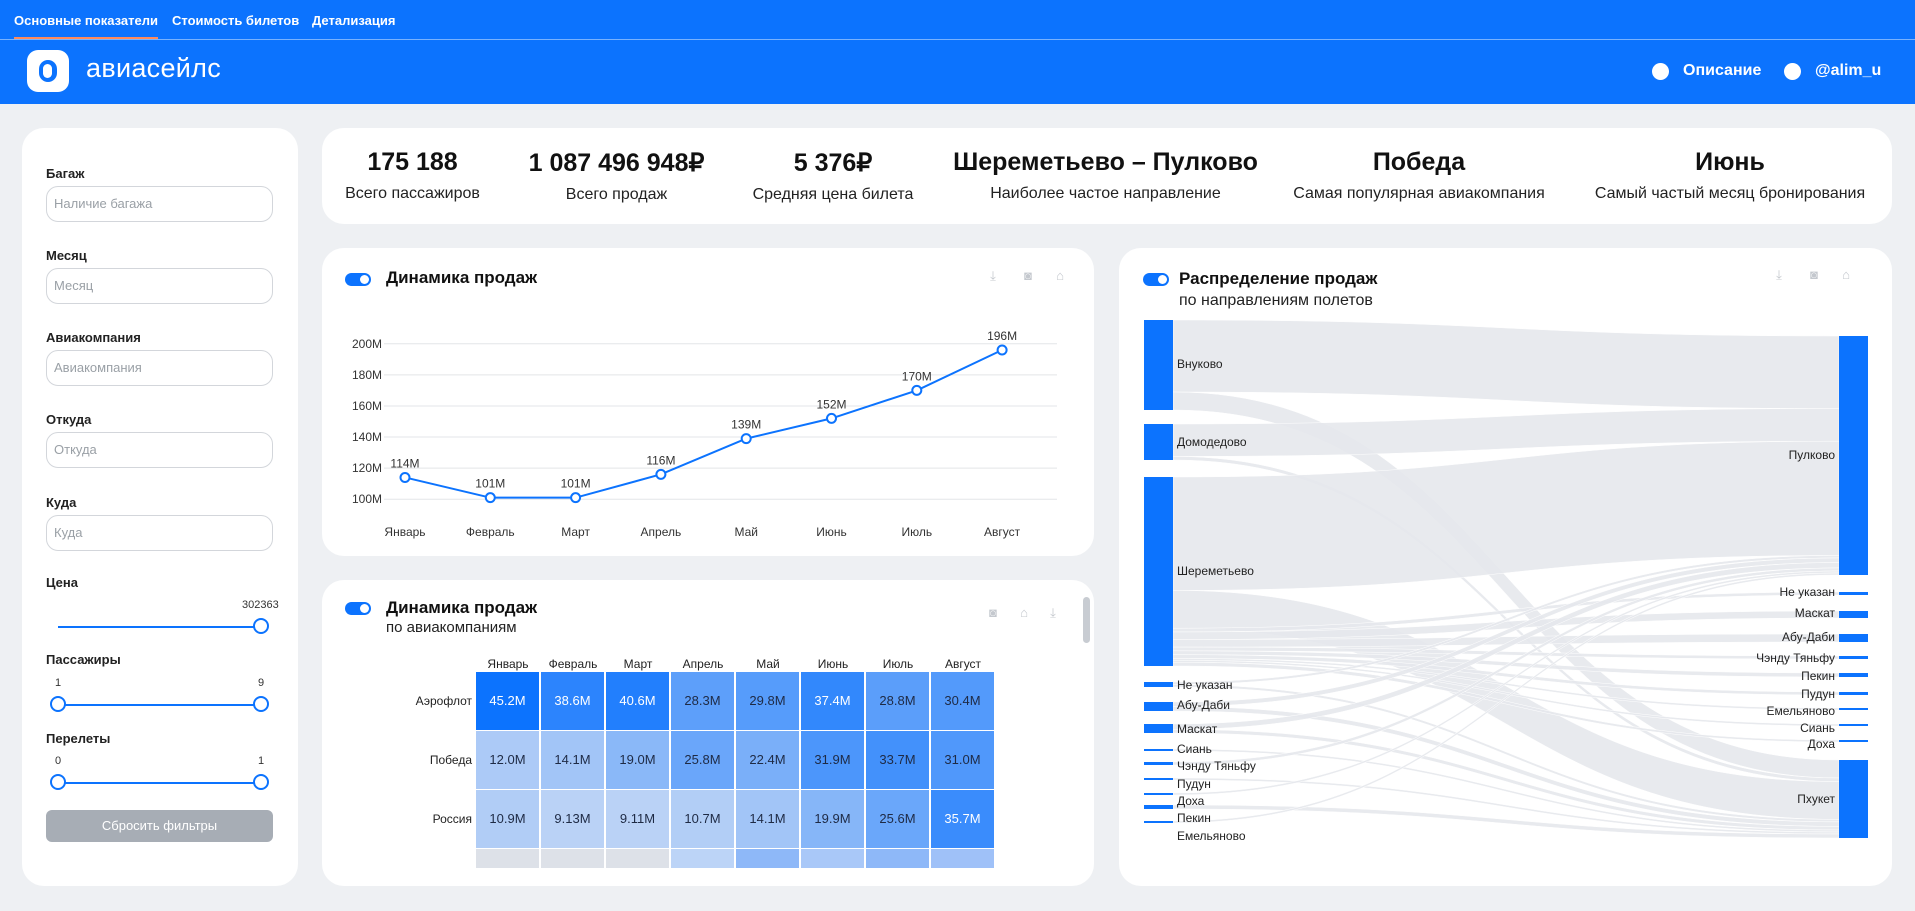 Image resolution: width=1915 pixels, height=911 pixels. I want to click on month-select: Месяц, so click(159, 286).